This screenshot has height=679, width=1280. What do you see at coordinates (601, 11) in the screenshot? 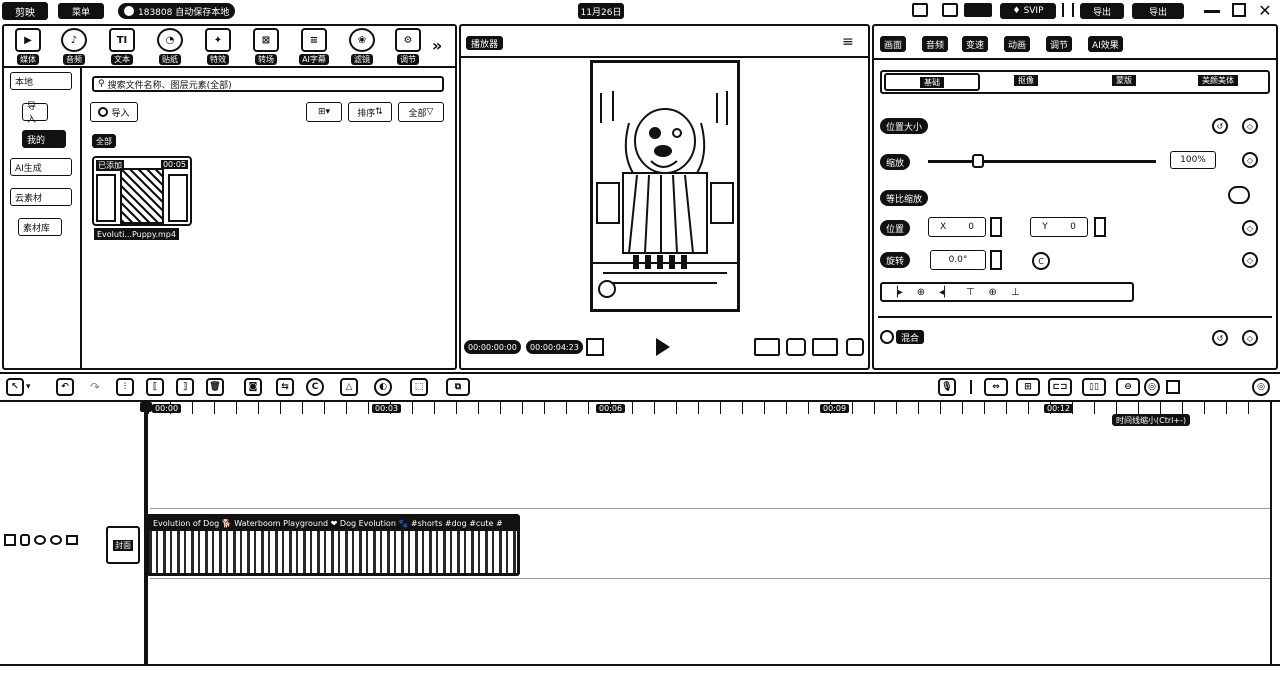
I see `project-title: 11月26日` at bounding box center [601, 11].